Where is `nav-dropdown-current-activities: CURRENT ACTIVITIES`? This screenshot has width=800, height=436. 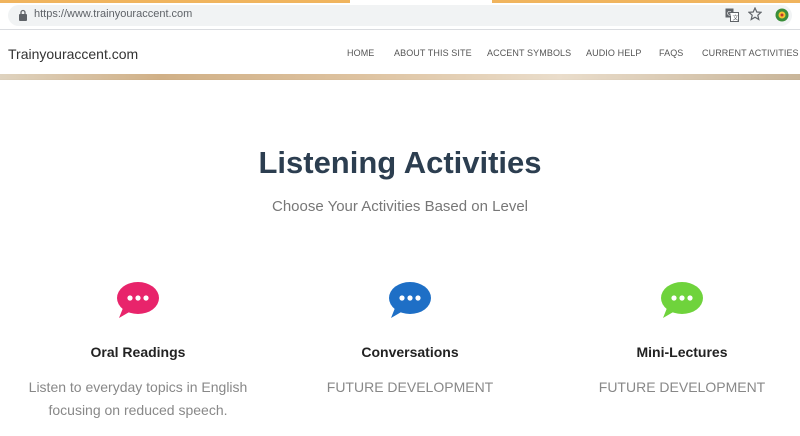
nav-dropdown-current-activities: CURRENT ACTIVITIES is located at coordinates (751, 53).